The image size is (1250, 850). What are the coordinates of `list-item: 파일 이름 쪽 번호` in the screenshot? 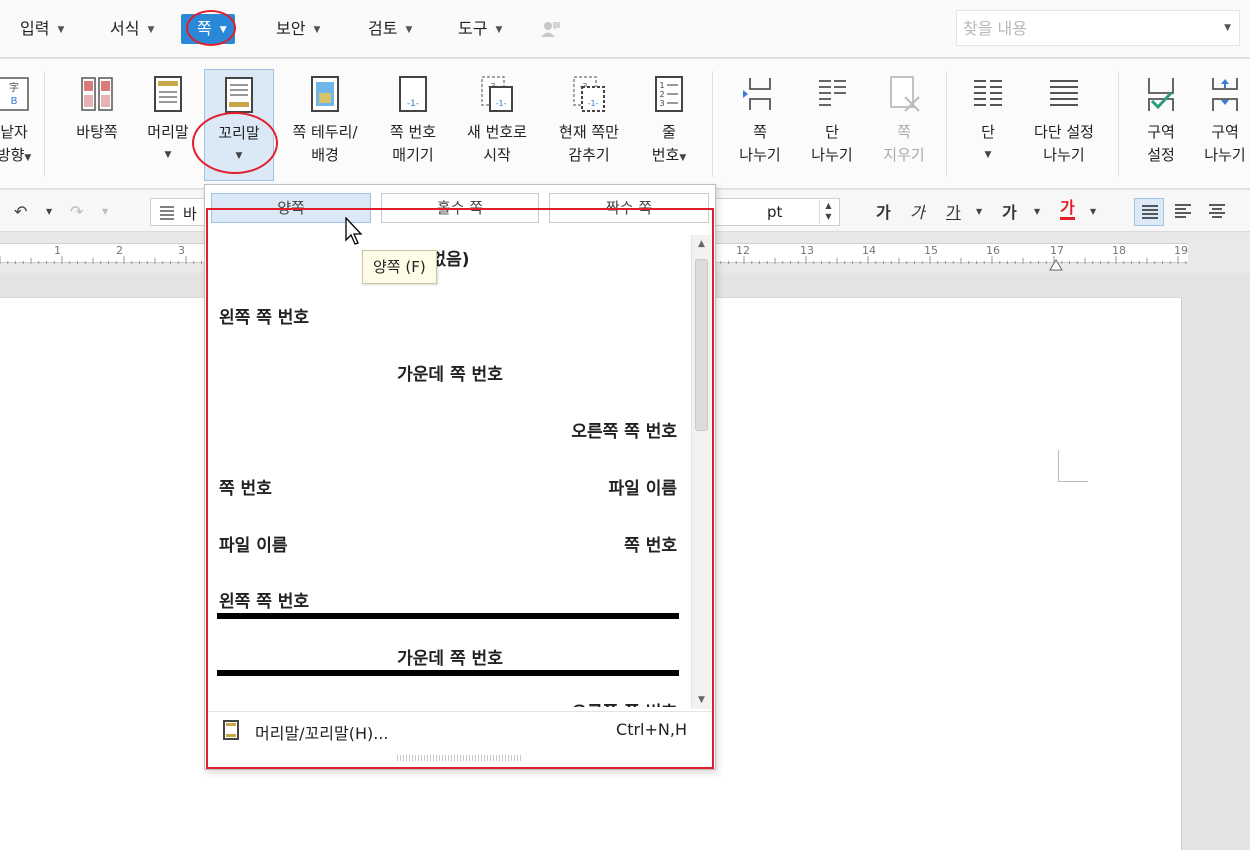 It's located at (450, 545).